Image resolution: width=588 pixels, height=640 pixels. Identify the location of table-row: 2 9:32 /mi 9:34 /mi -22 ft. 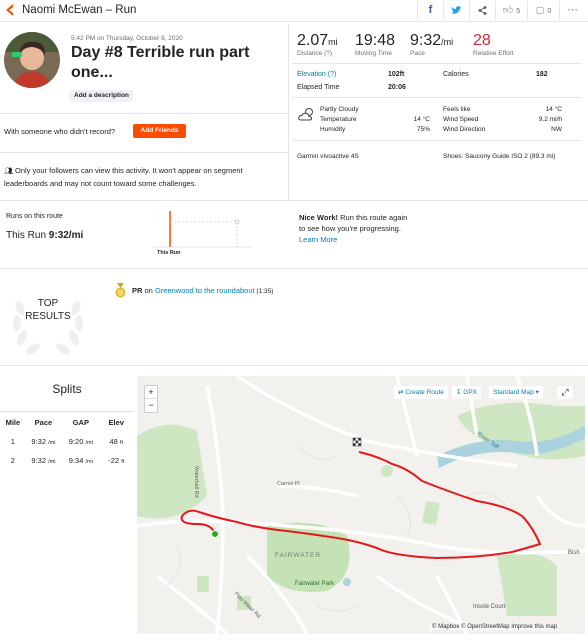
(67, 460).